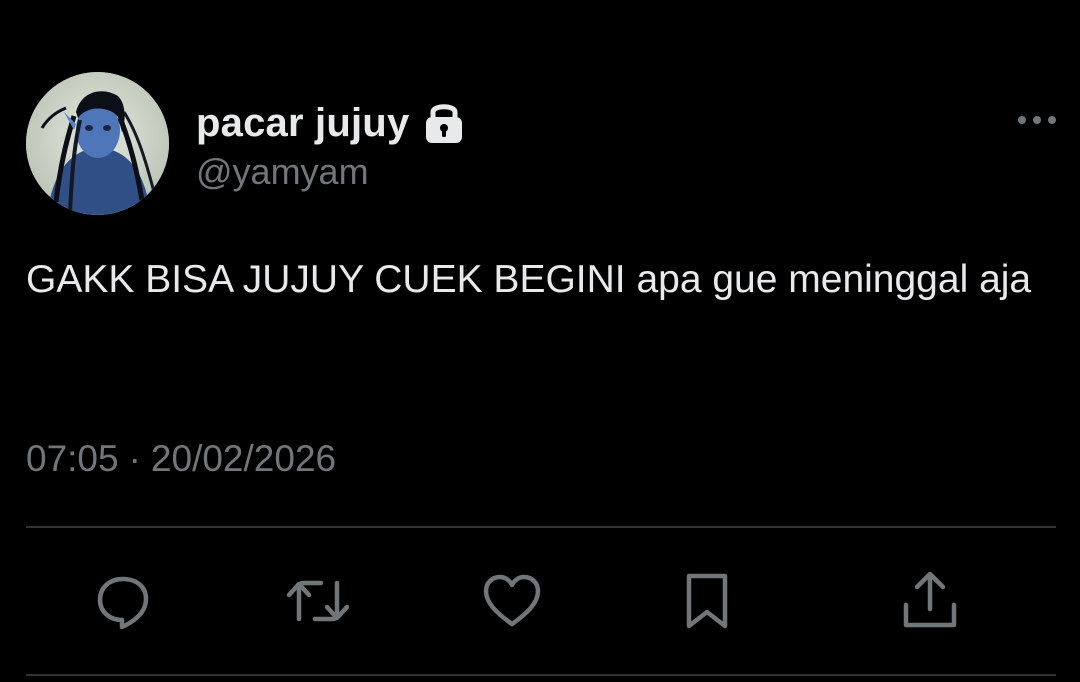 This screenshot has height=682, width=1080. I want to click on share-icon, so click(930, 599).